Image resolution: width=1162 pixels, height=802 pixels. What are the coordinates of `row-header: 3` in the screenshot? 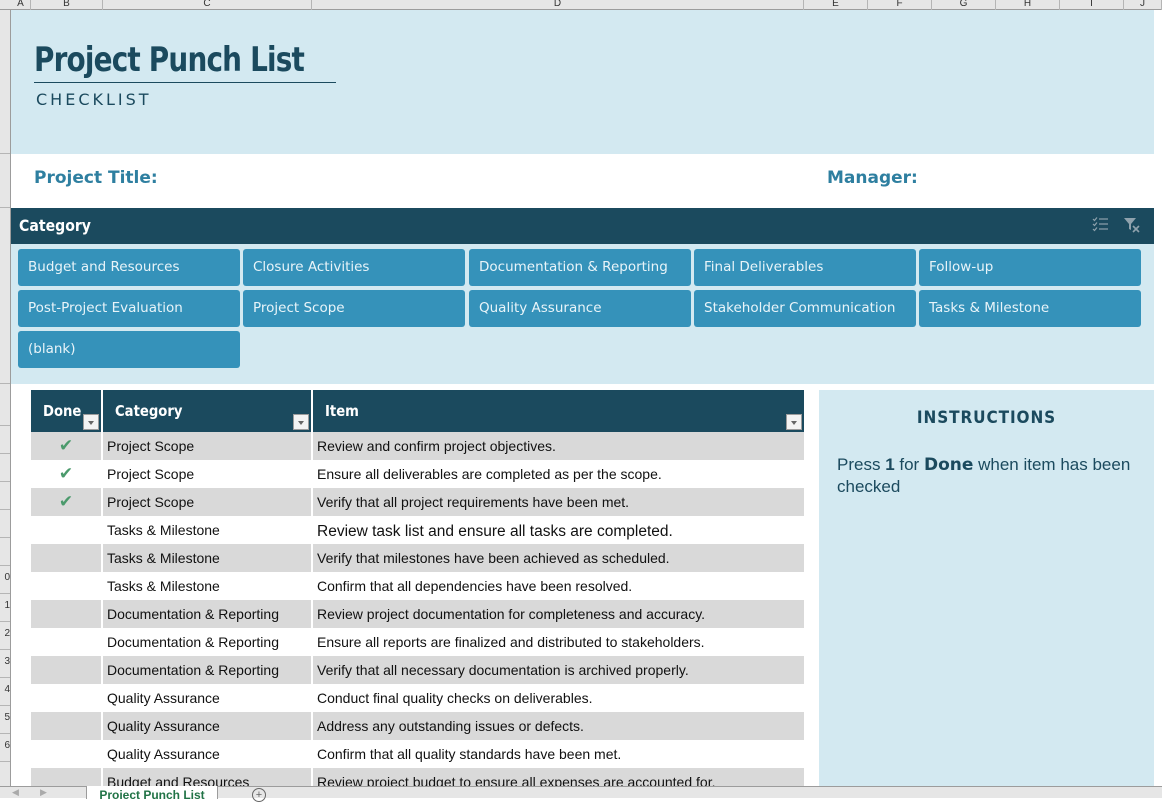 It's located at (5, 664).